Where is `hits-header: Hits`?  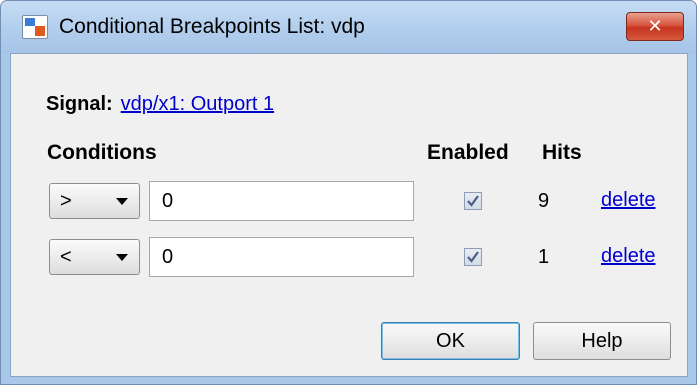
hits-header: Hits is located at coordinates (562, 152).